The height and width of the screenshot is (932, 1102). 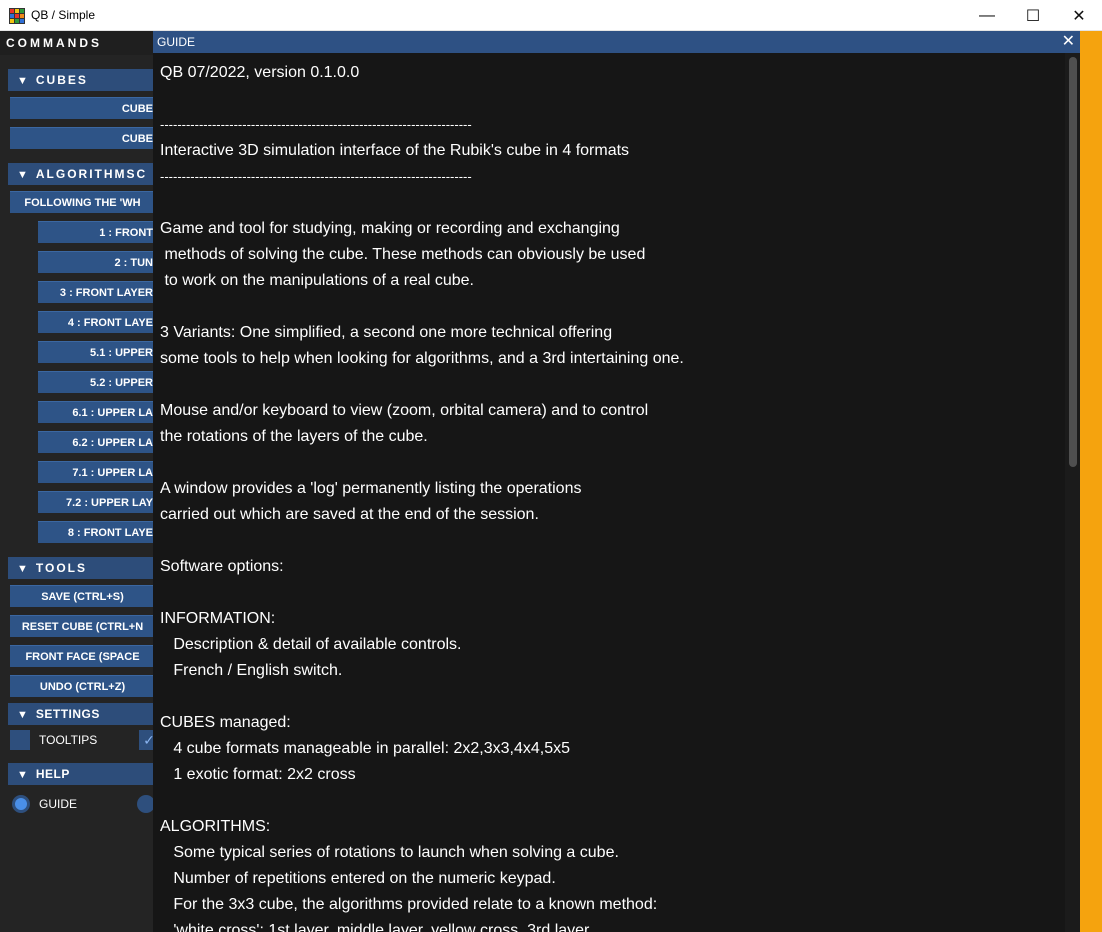 What do you see at coordinates (21, 804) in the screenshot?
I see `guide-radio` at bounding box center [21, 804].